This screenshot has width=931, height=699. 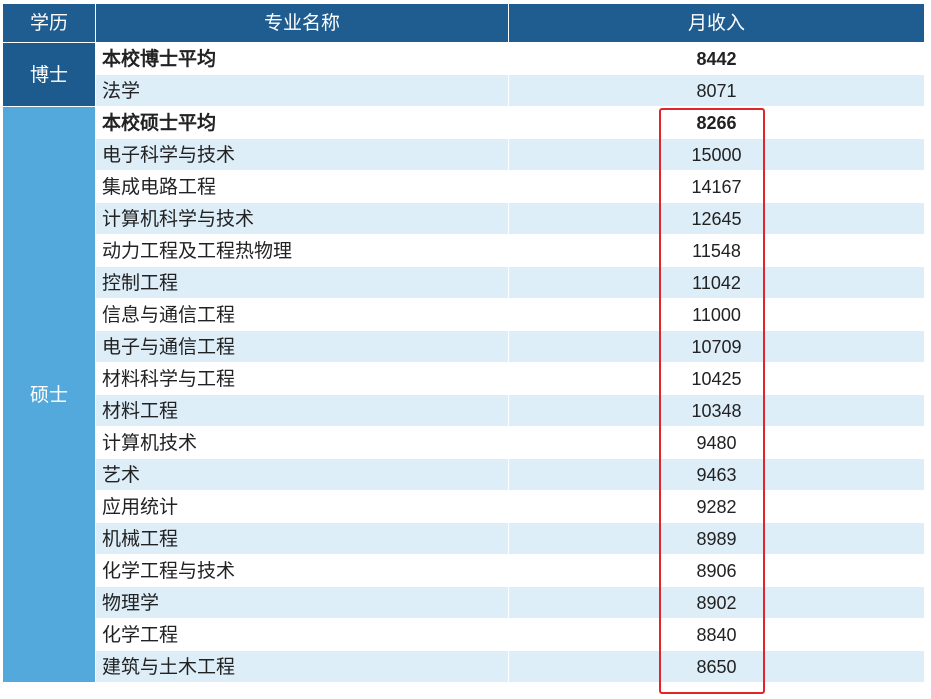 I want to click on major-name: 控制工程, so click(x=302, y=282).